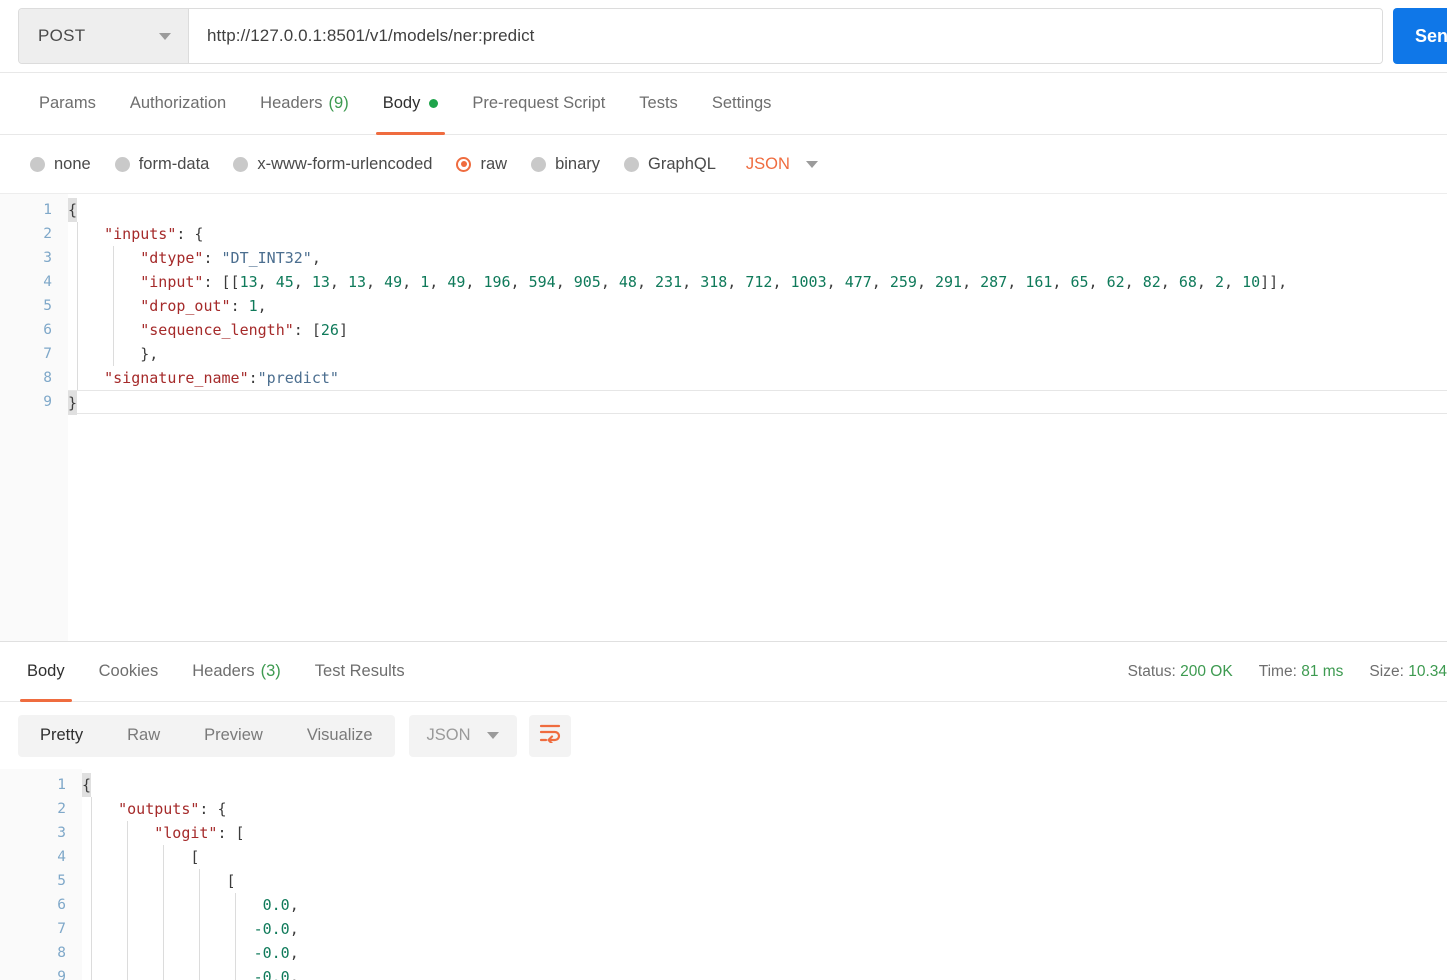 The width and height of the screenshot is (1447, 980). I want to click on body-type-none-label: none, so click(72, 163).